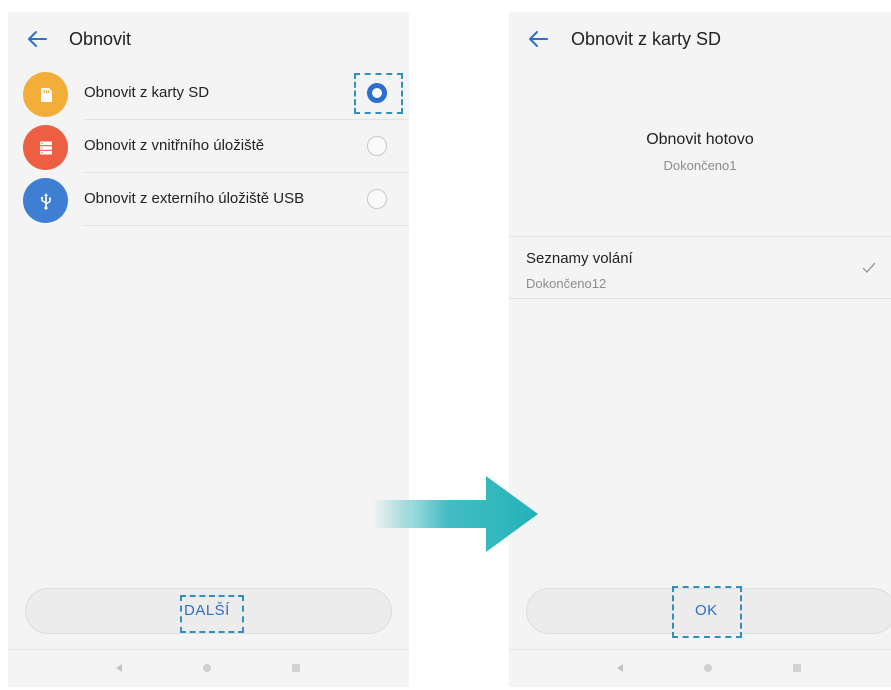 Image resolution: width=891 pixels, height=690 pixels. Describe the element at coordinates (100, 39) in the screenshot. I see `page-title: Obnovit` at that location.